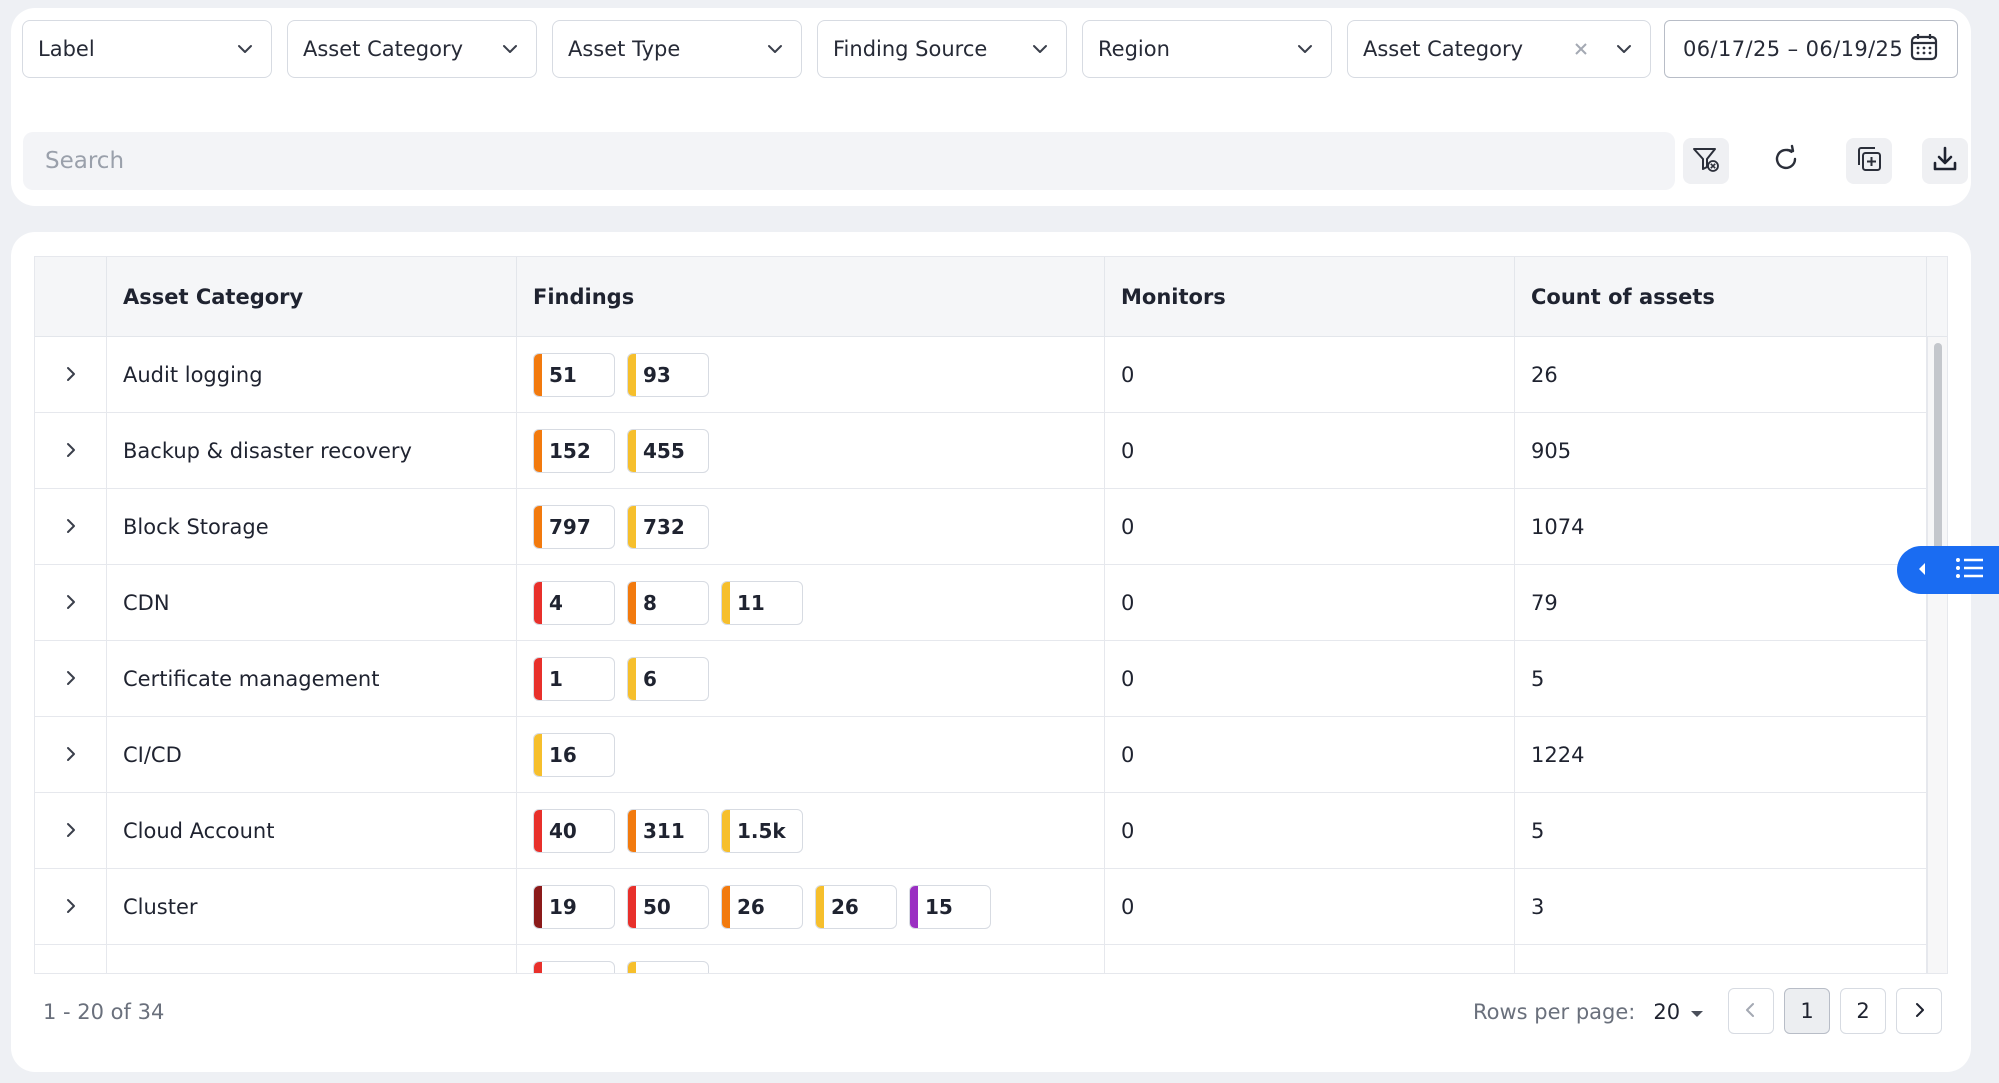 This screenshot has width=1999, height=1083. I want to click on finding-badge-low: 455, so click(668, 451).